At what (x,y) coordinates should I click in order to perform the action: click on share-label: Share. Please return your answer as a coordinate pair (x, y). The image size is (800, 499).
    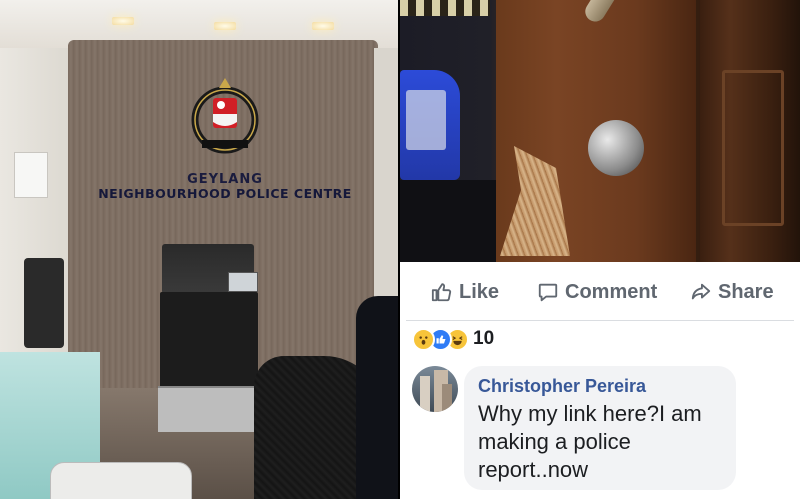
    Looking at the image, I should click on (746, 291).